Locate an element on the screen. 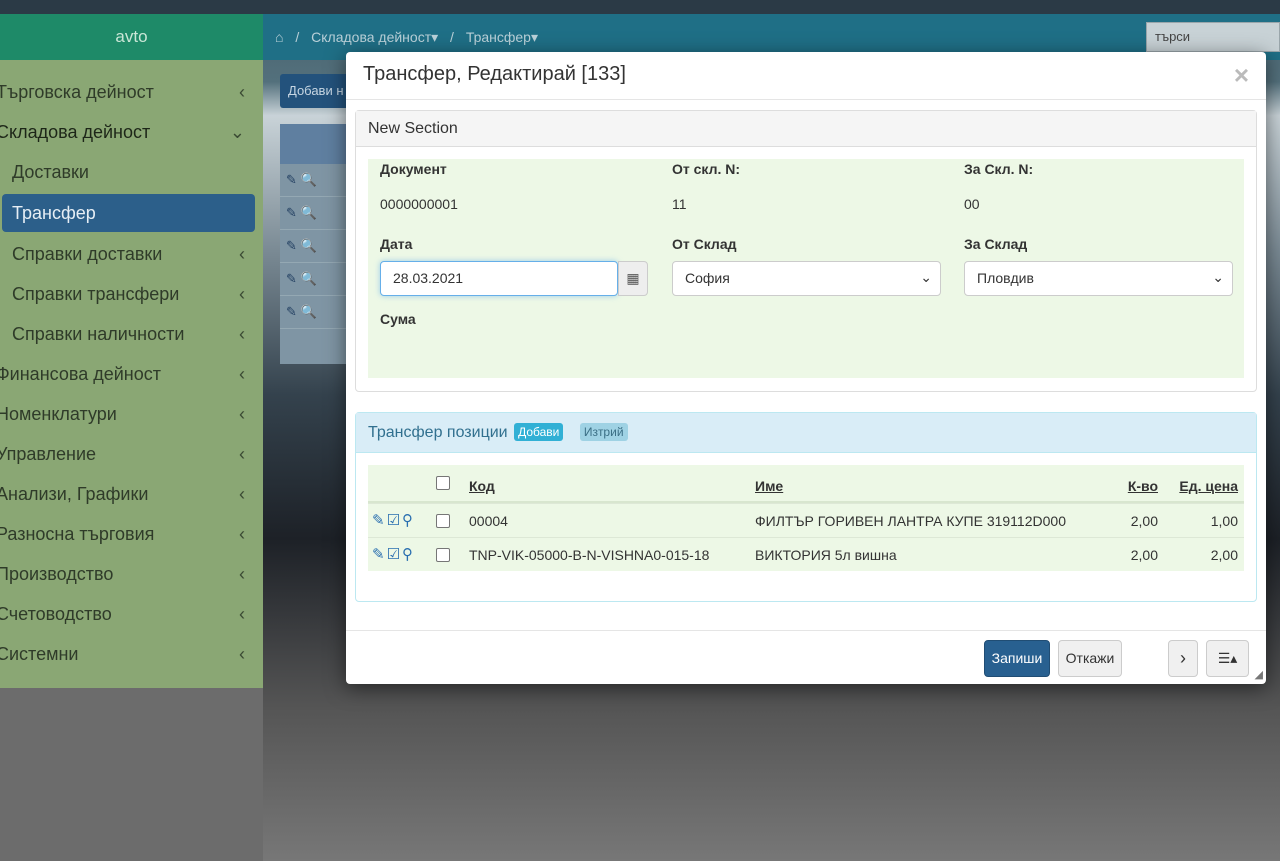  next-button: › is located at coordinates (1183, 658).